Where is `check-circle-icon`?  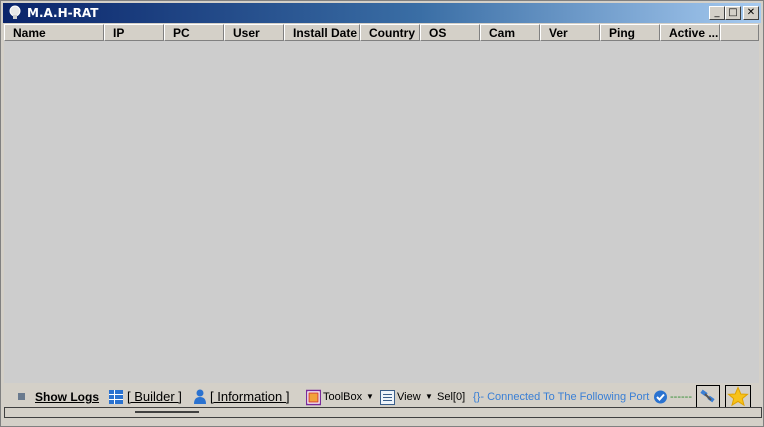
check-circle-icon is located at coordinates (660, 397).